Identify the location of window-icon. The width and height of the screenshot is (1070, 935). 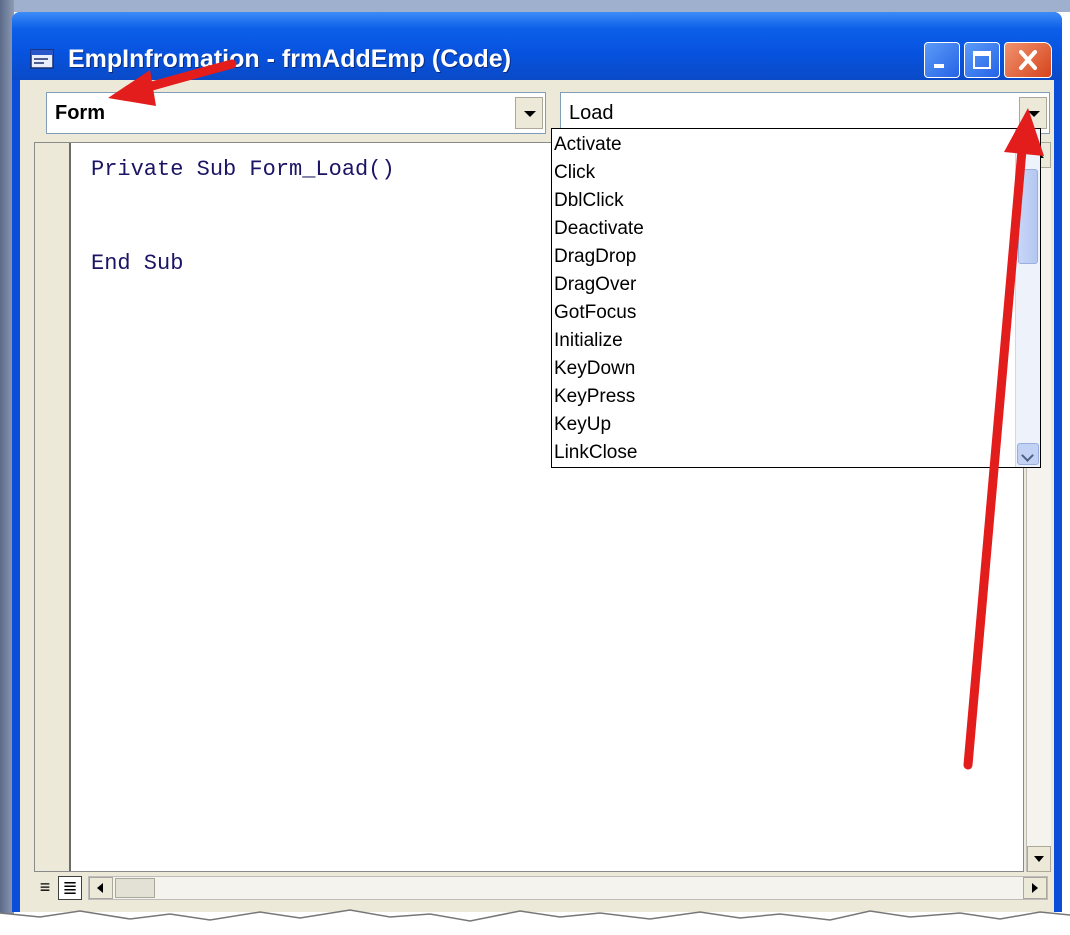
(42, 59).